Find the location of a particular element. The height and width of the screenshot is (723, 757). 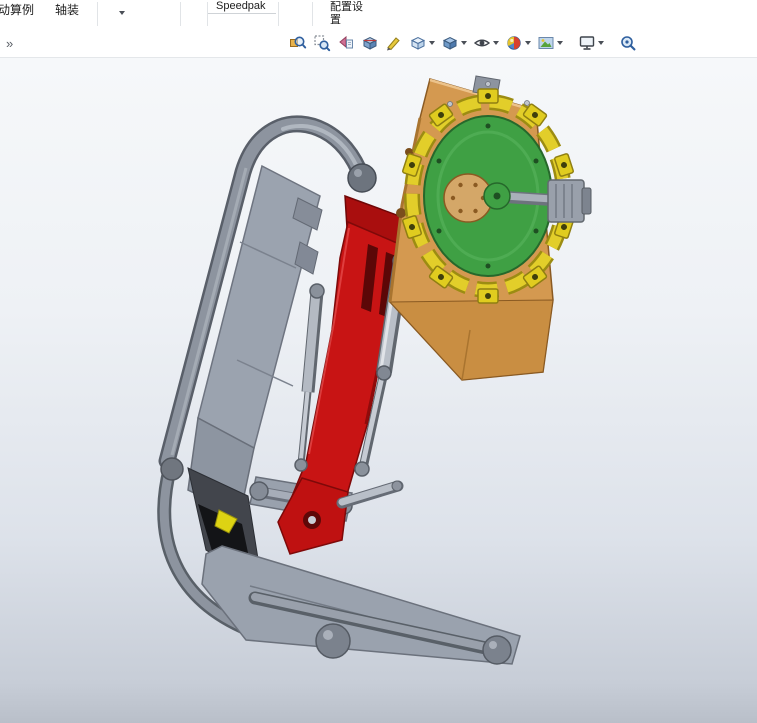

edit-appearance-button is located at coordinates (518, 43).